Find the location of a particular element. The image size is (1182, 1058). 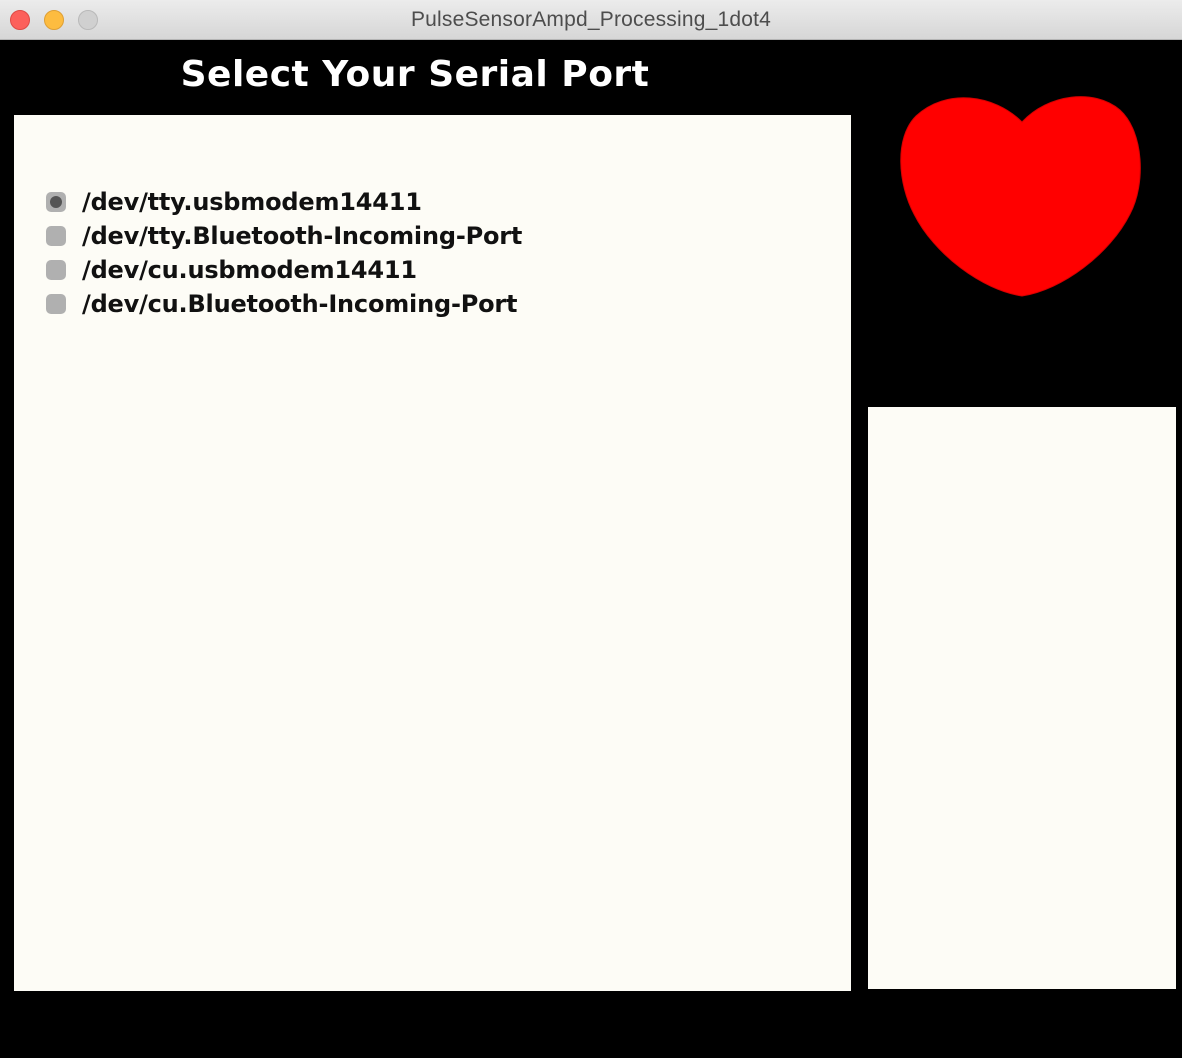

title-bar: PulseSensorAmpd_Processing_1dot4 is located at coordinates (591, 20).